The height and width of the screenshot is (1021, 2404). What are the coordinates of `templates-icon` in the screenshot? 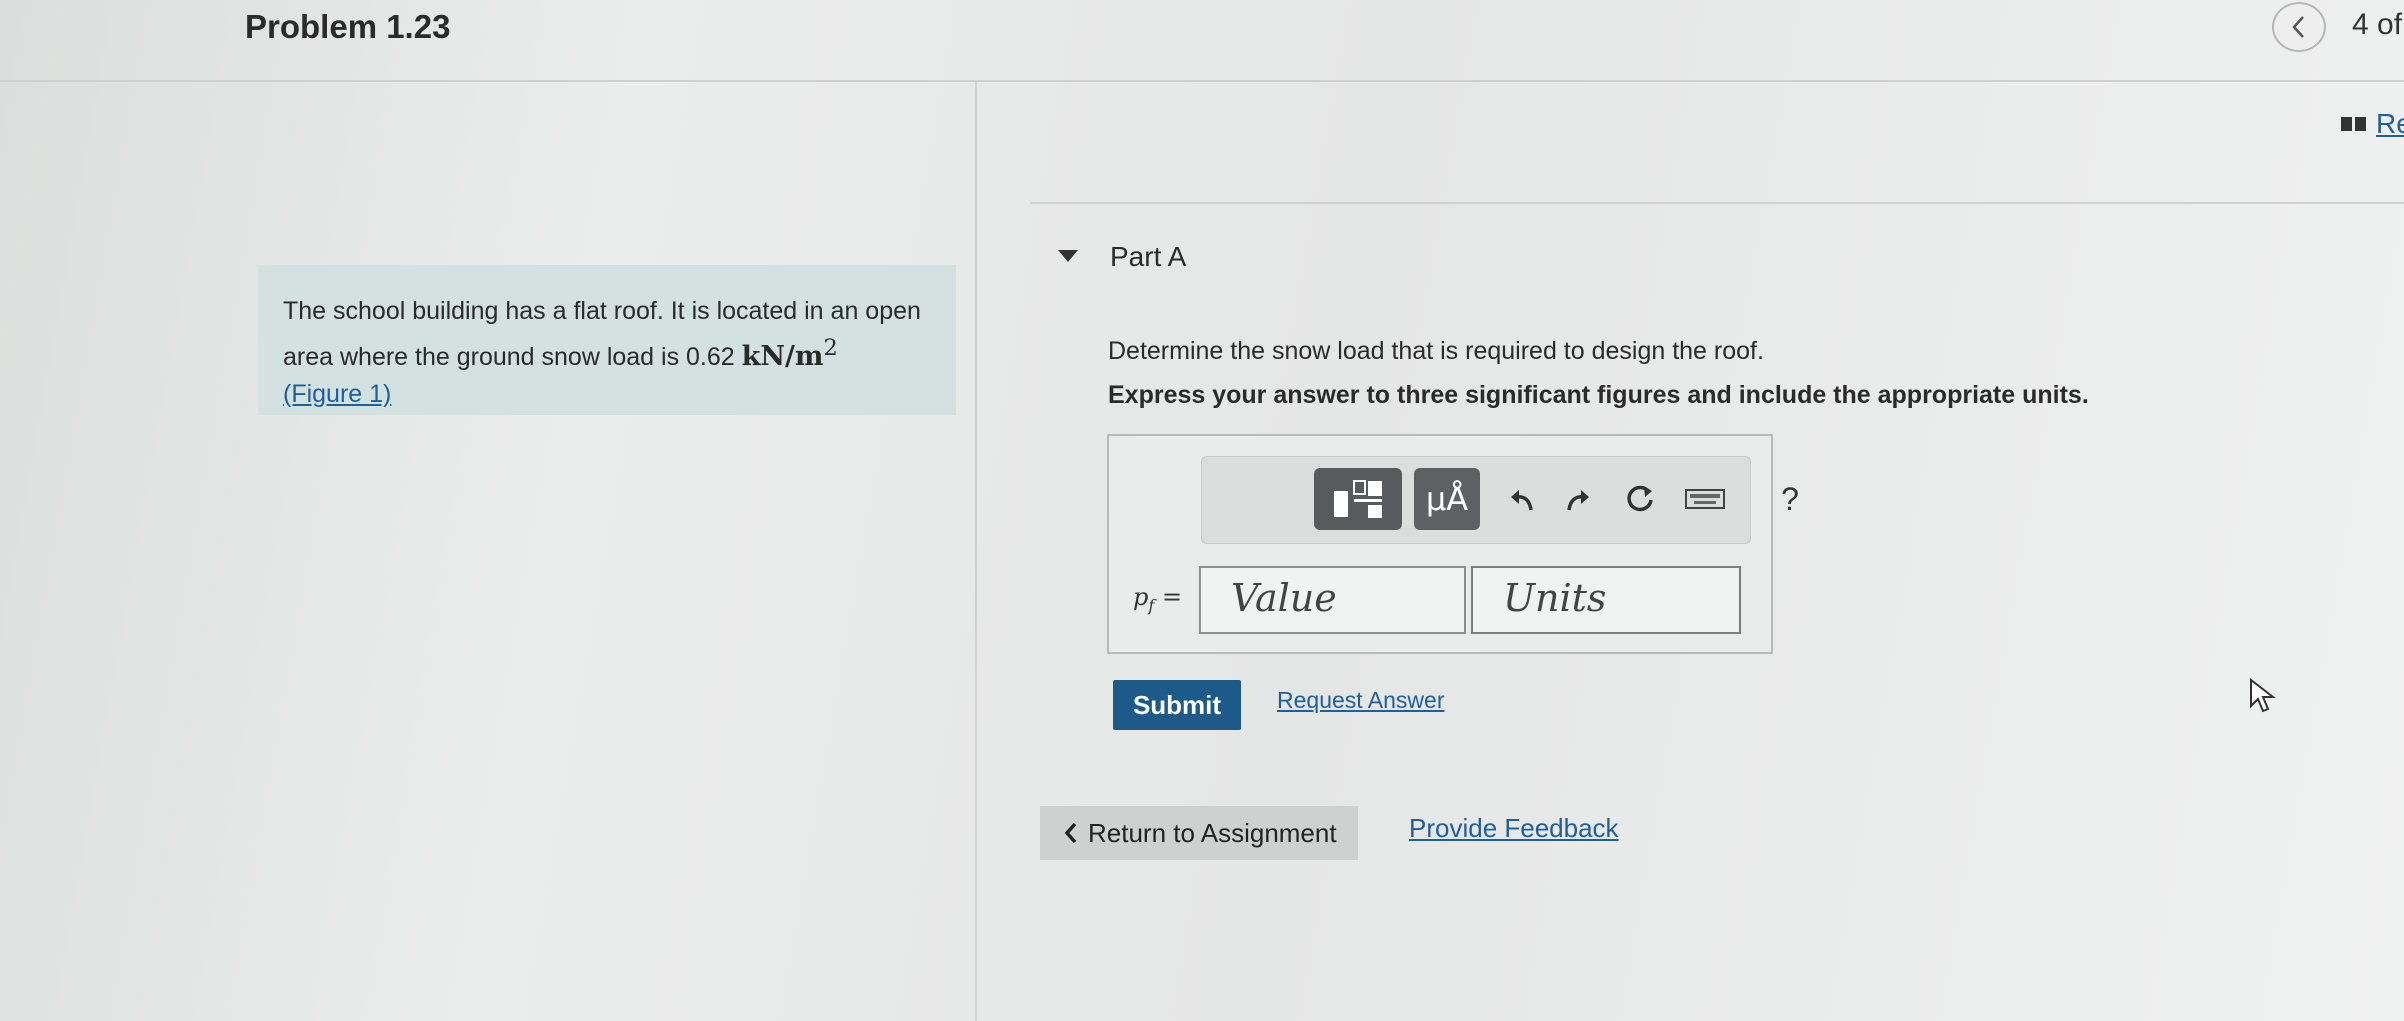 It's located at (1358, 499).